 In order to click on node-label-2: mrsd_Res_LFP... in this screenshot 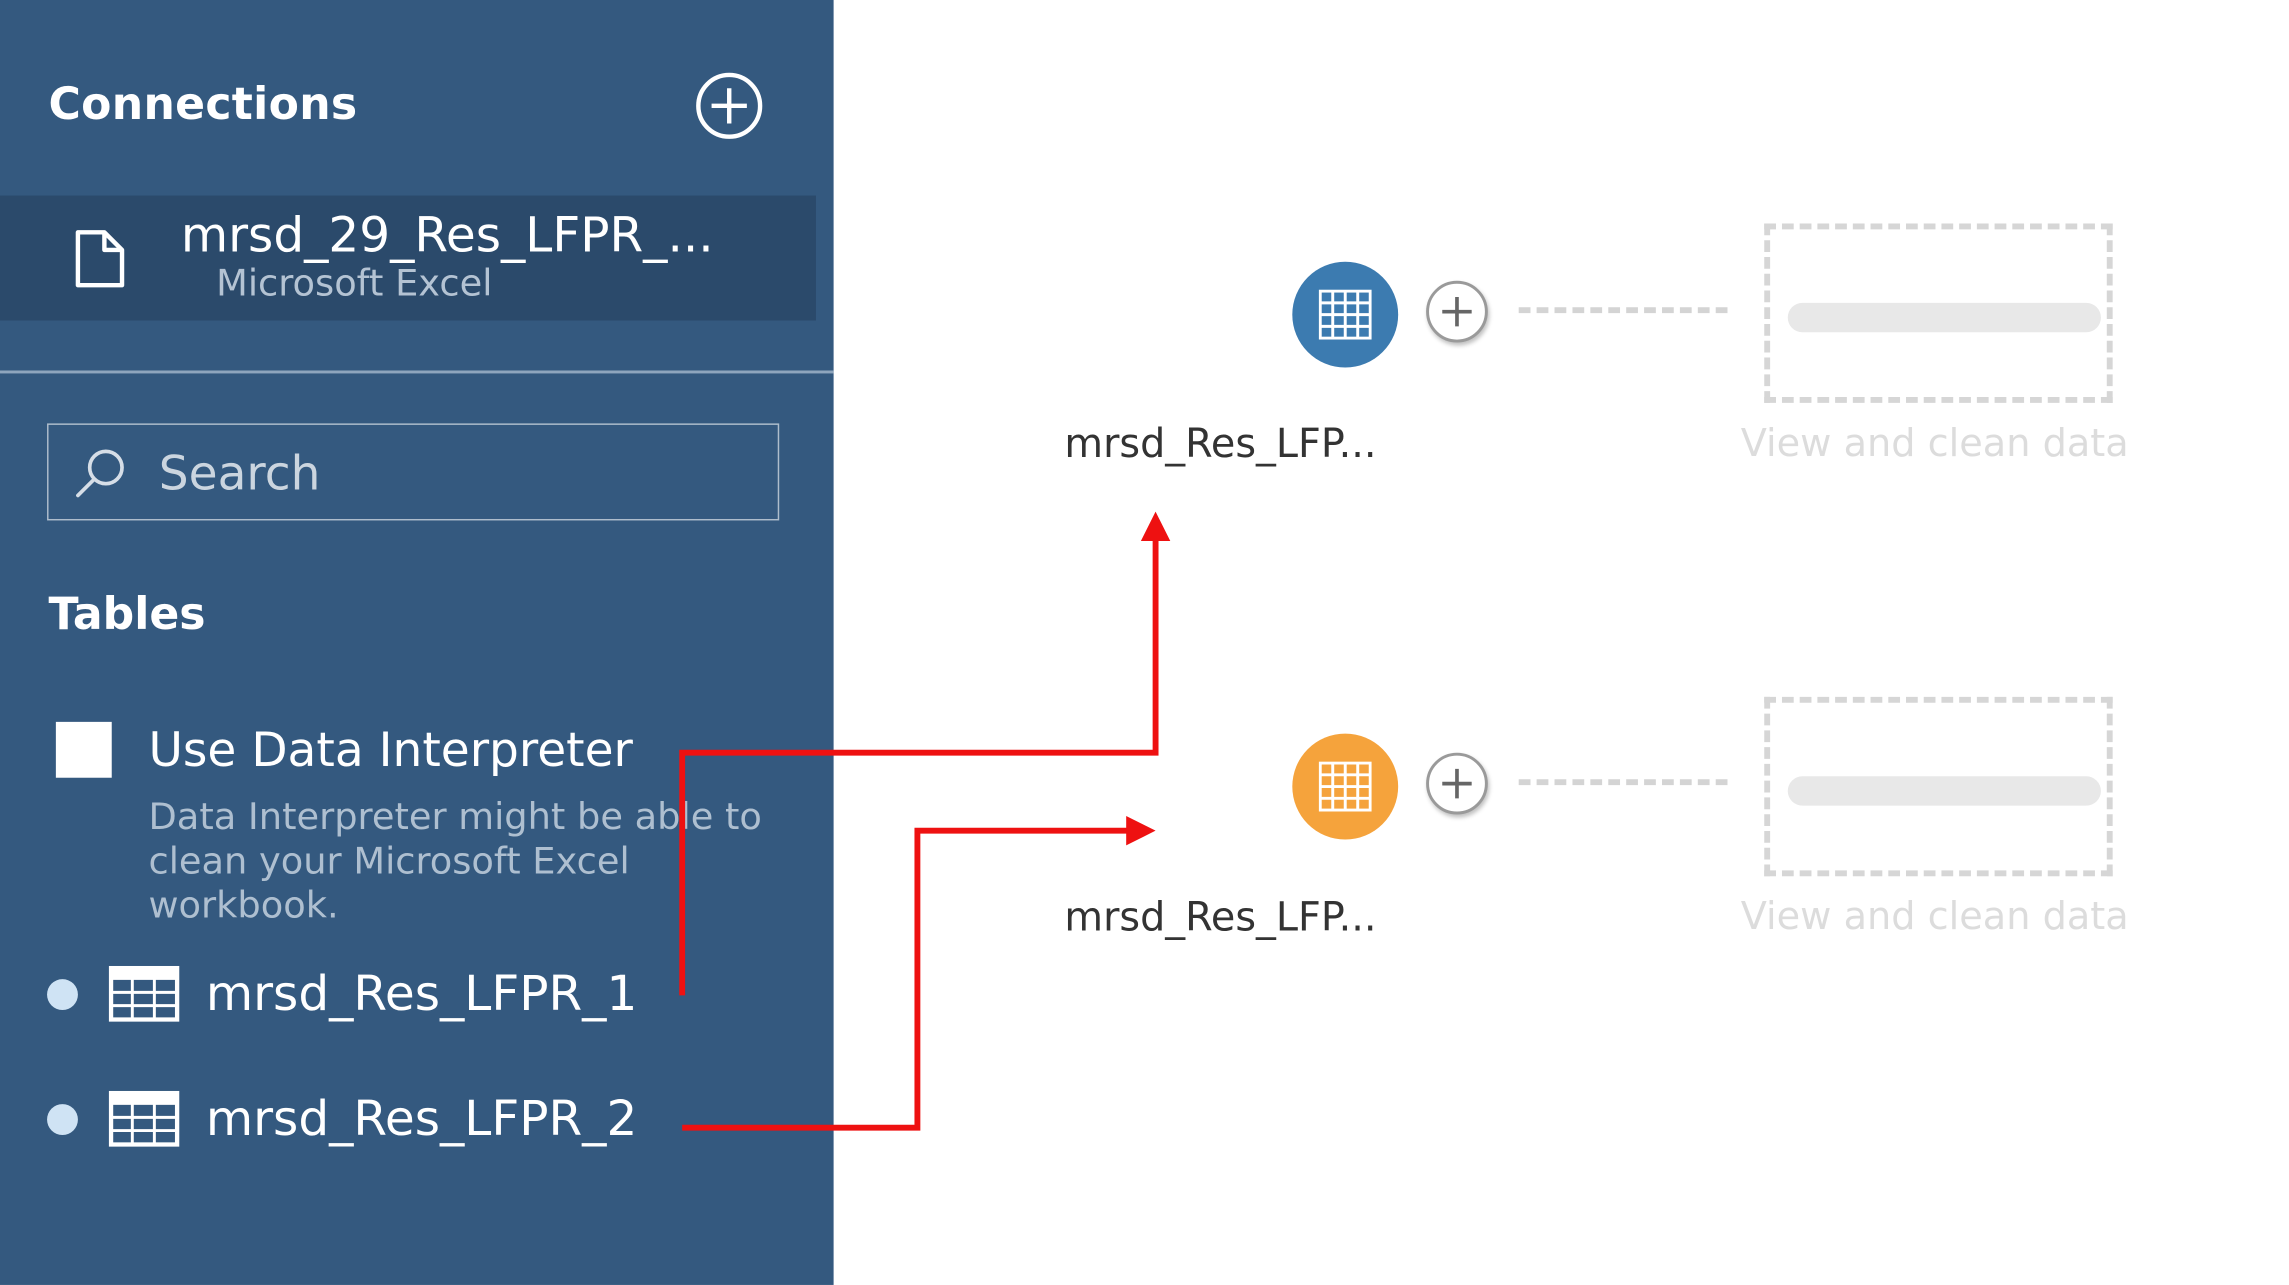, I will do `click(1220, 918)`.